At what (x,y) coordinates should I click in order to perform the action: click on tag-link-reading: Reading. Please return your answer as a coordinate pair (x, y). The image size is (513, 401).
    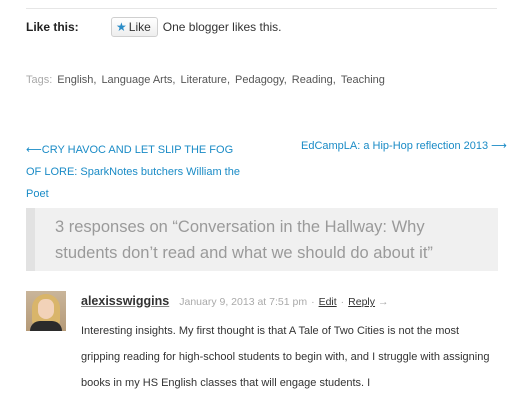
    Looking at the image, I should click on (312, 80).